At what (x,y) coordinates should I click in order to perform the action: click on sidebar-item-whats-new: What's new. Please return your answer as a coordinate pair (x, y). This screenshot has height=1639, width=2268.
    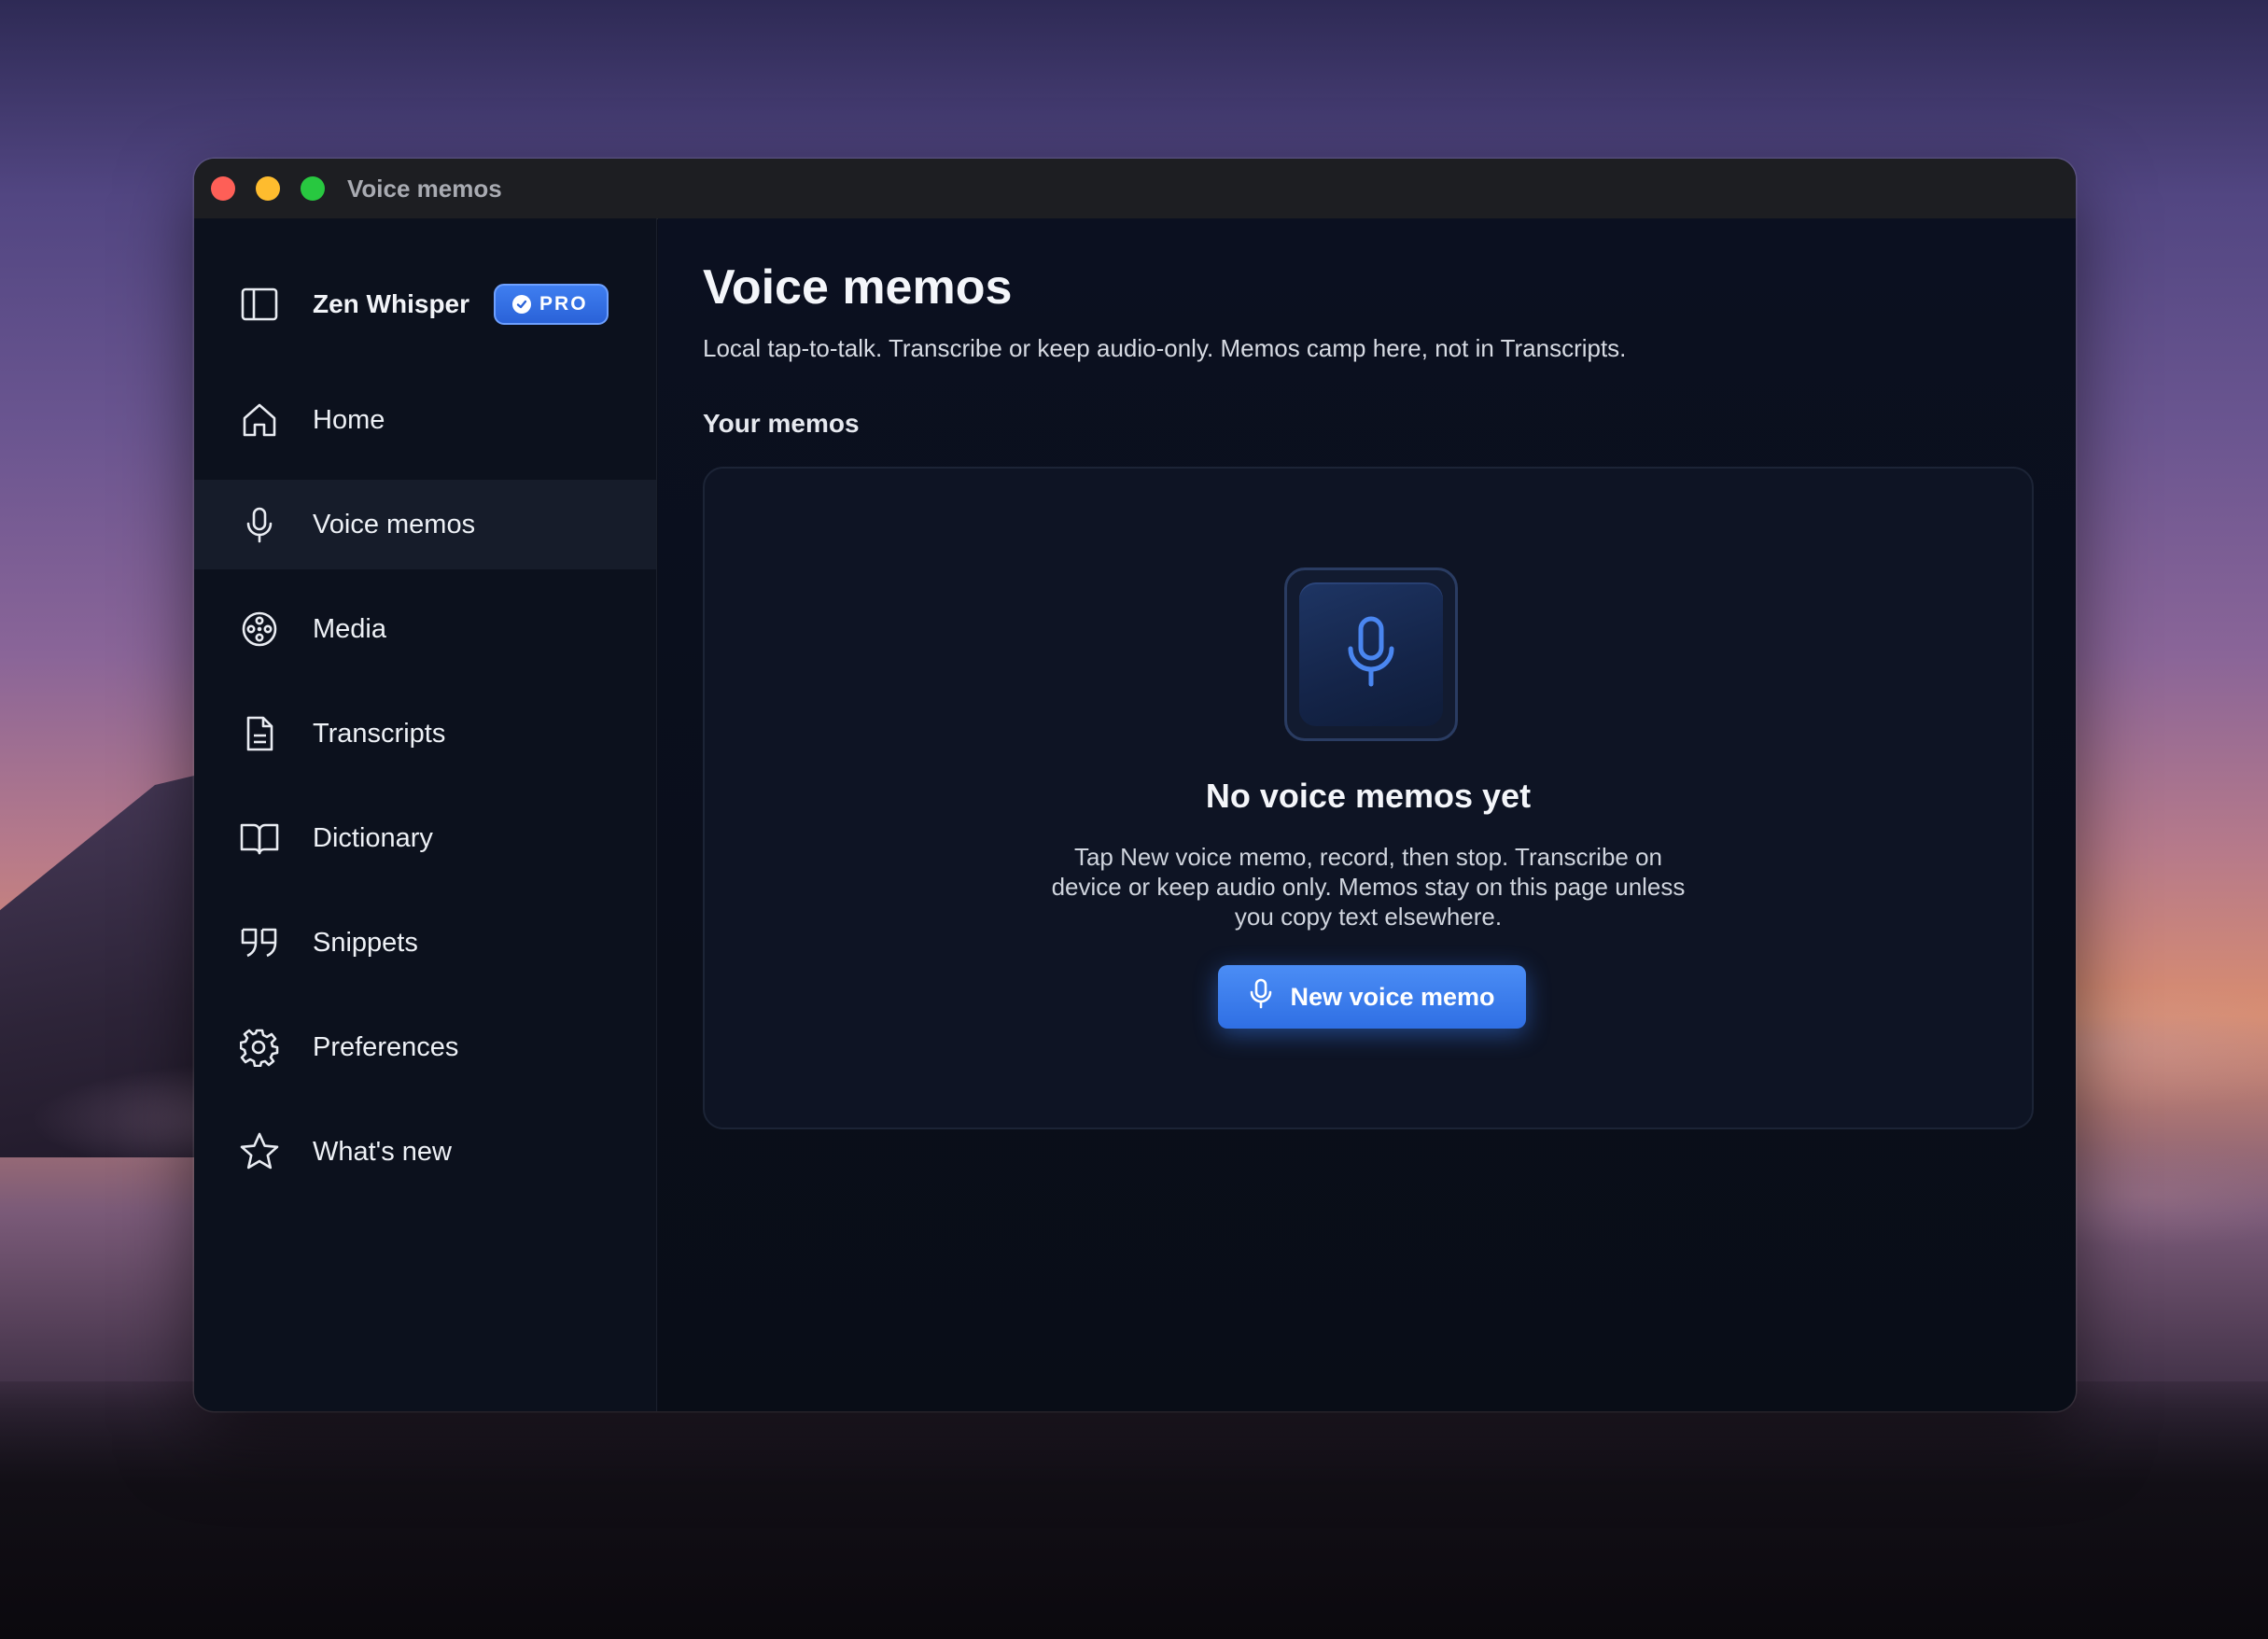
    Looking at the image, I should click on (425, 1152).